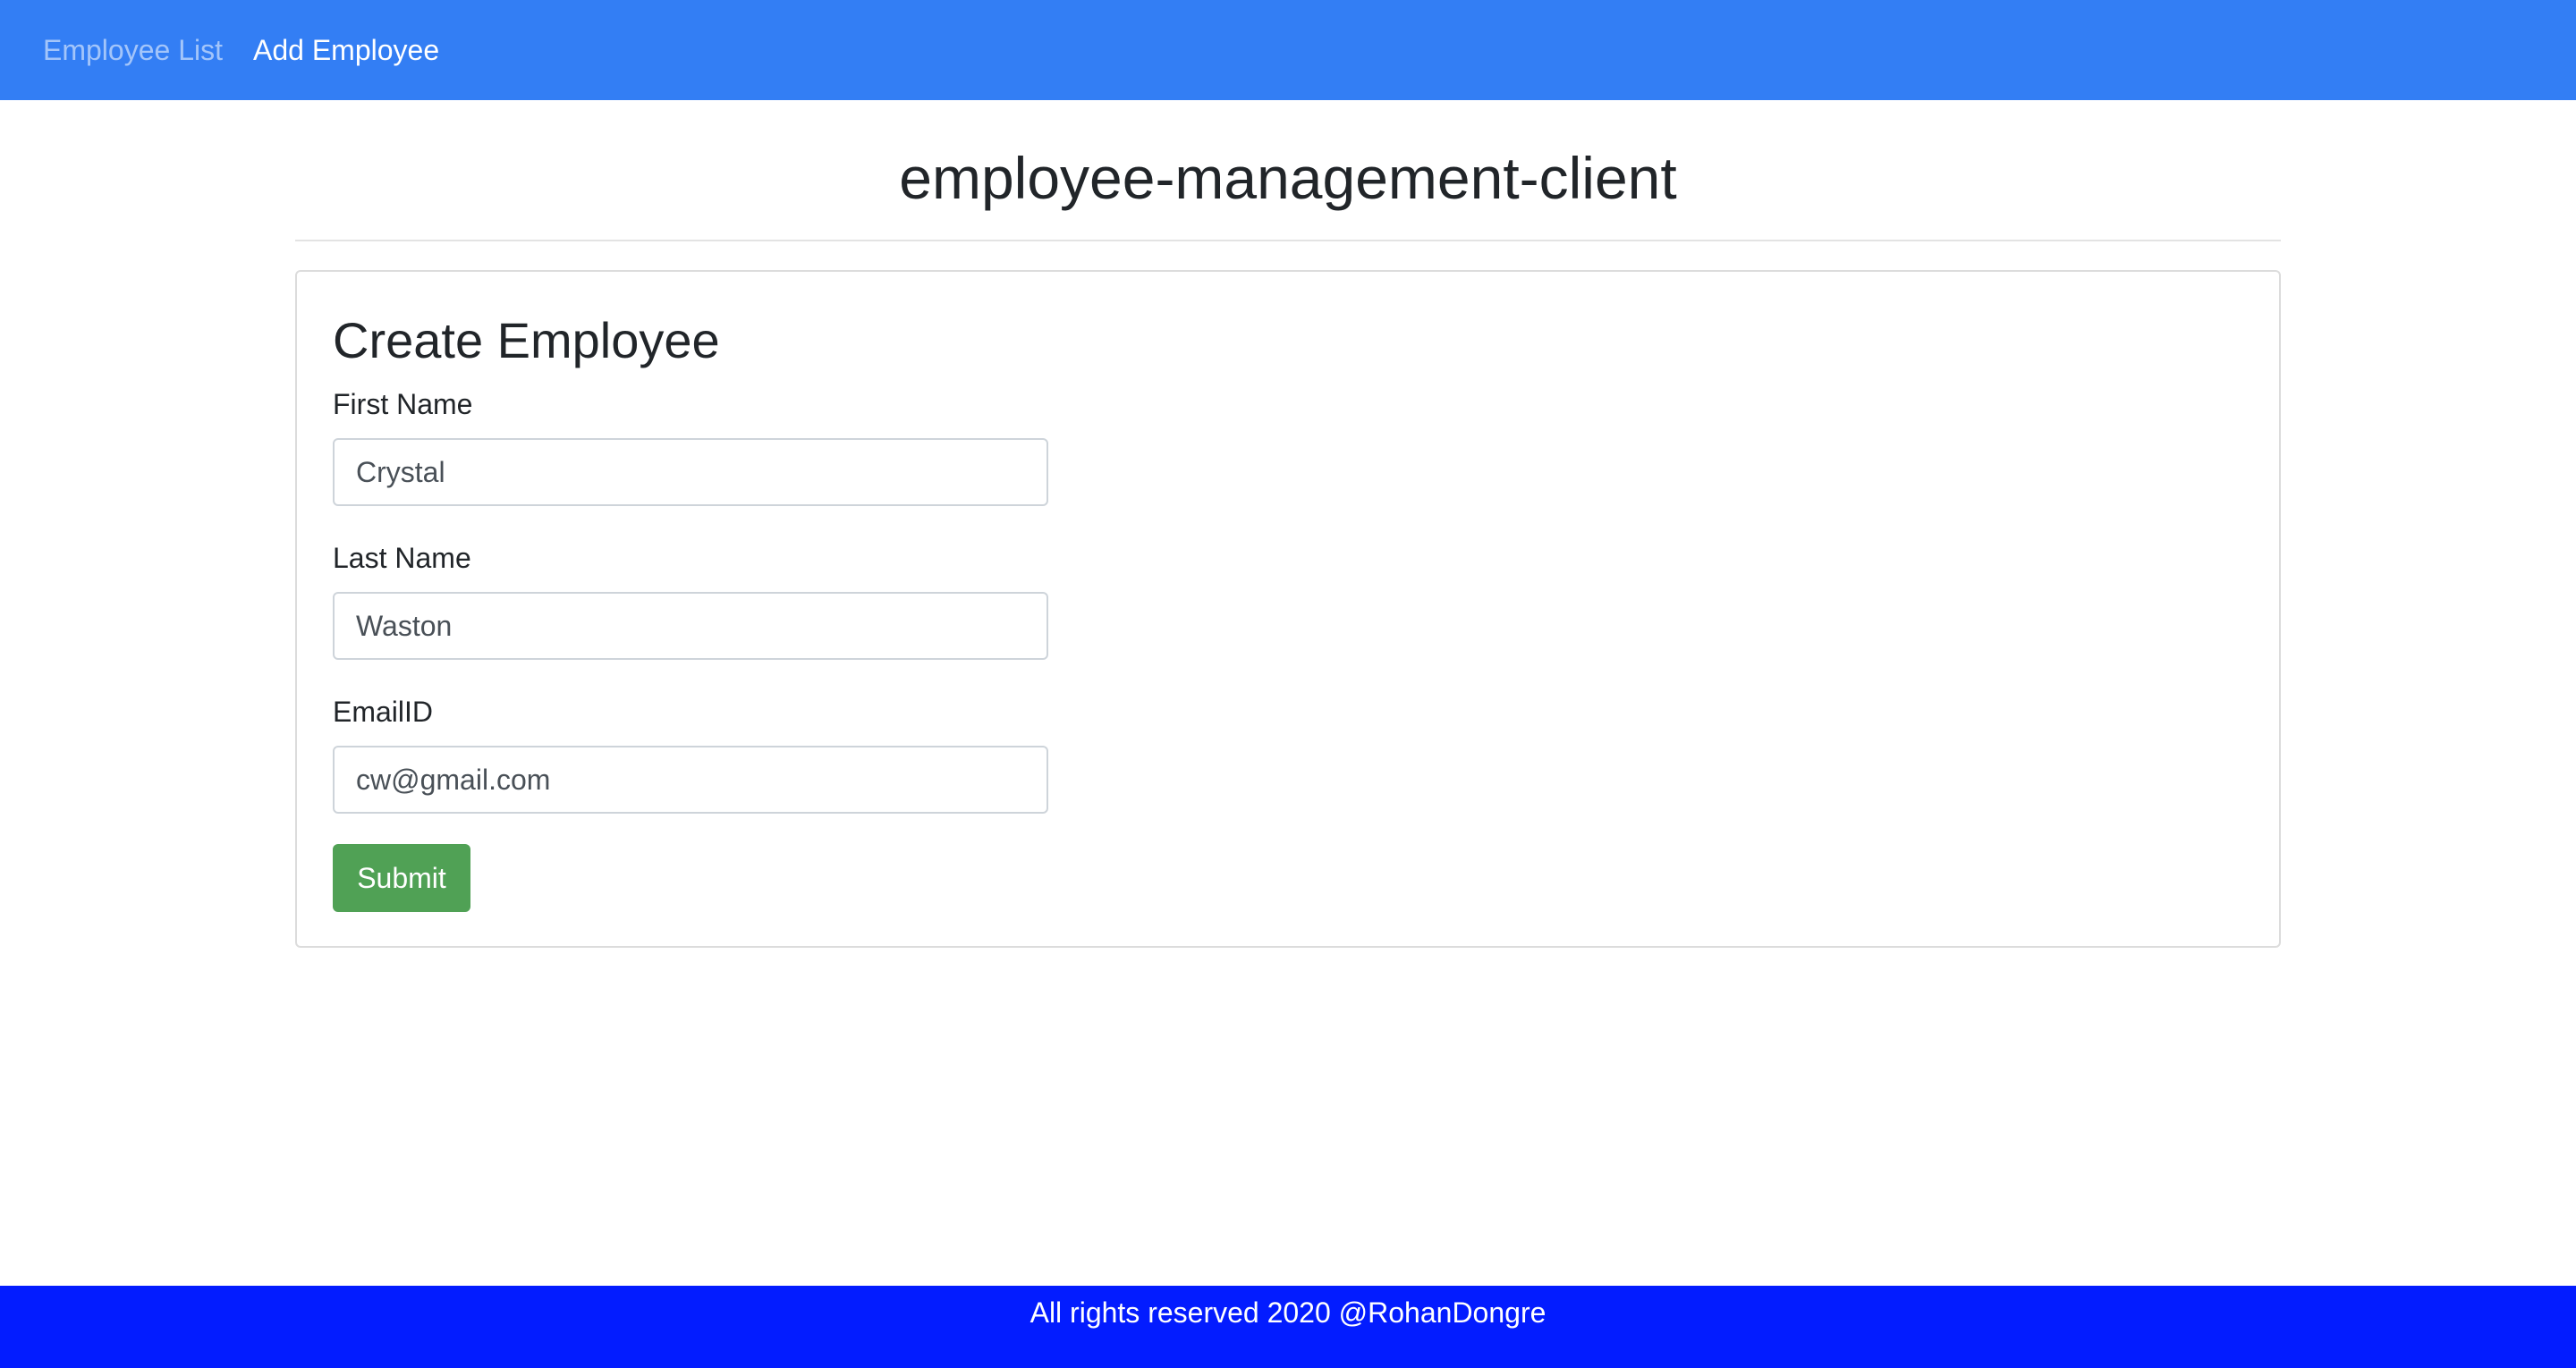 Image resolution: width=2576 pixels, height=1368 pixels. Describe the element at coordinates (133, 50) in the screenshot. I see `nav-employee-list-link: Employee List` at that location.